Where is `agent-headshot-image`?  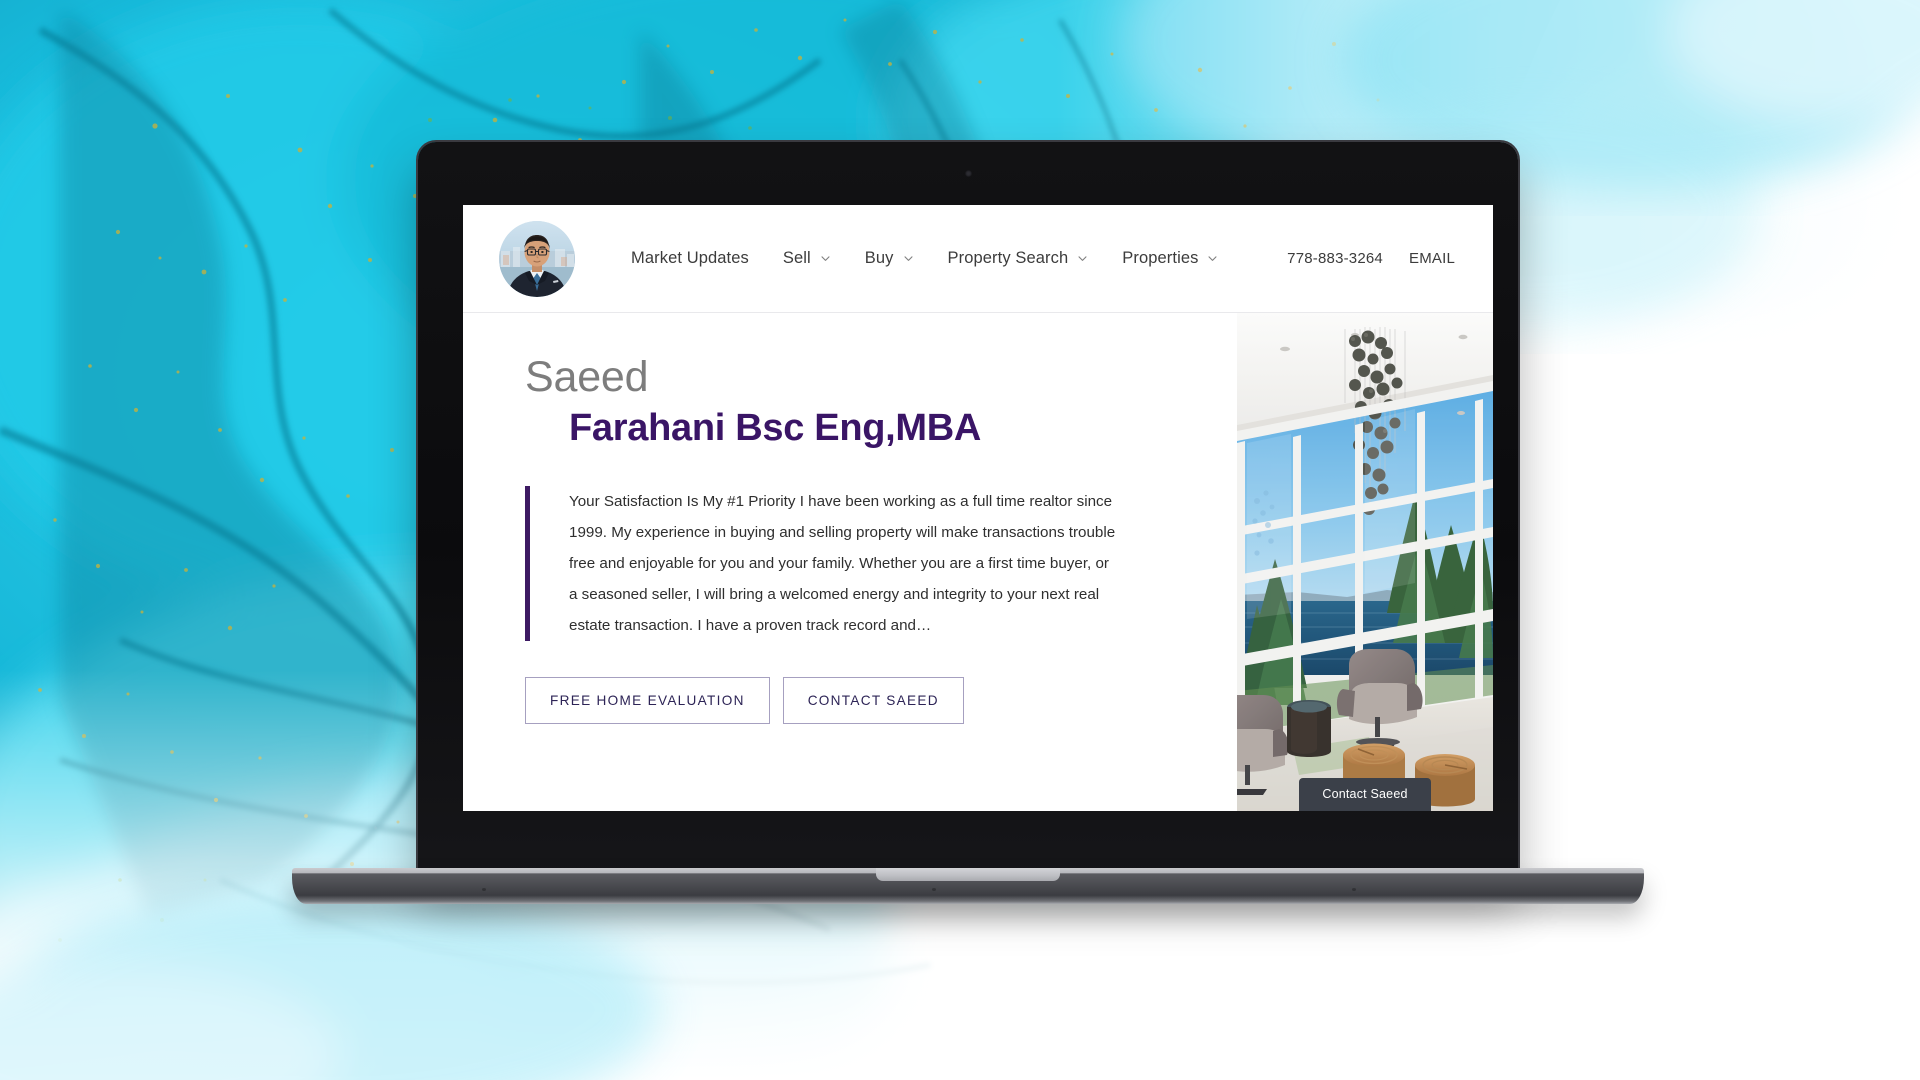 agent-headshot-image is located at coordinates (537, 258).